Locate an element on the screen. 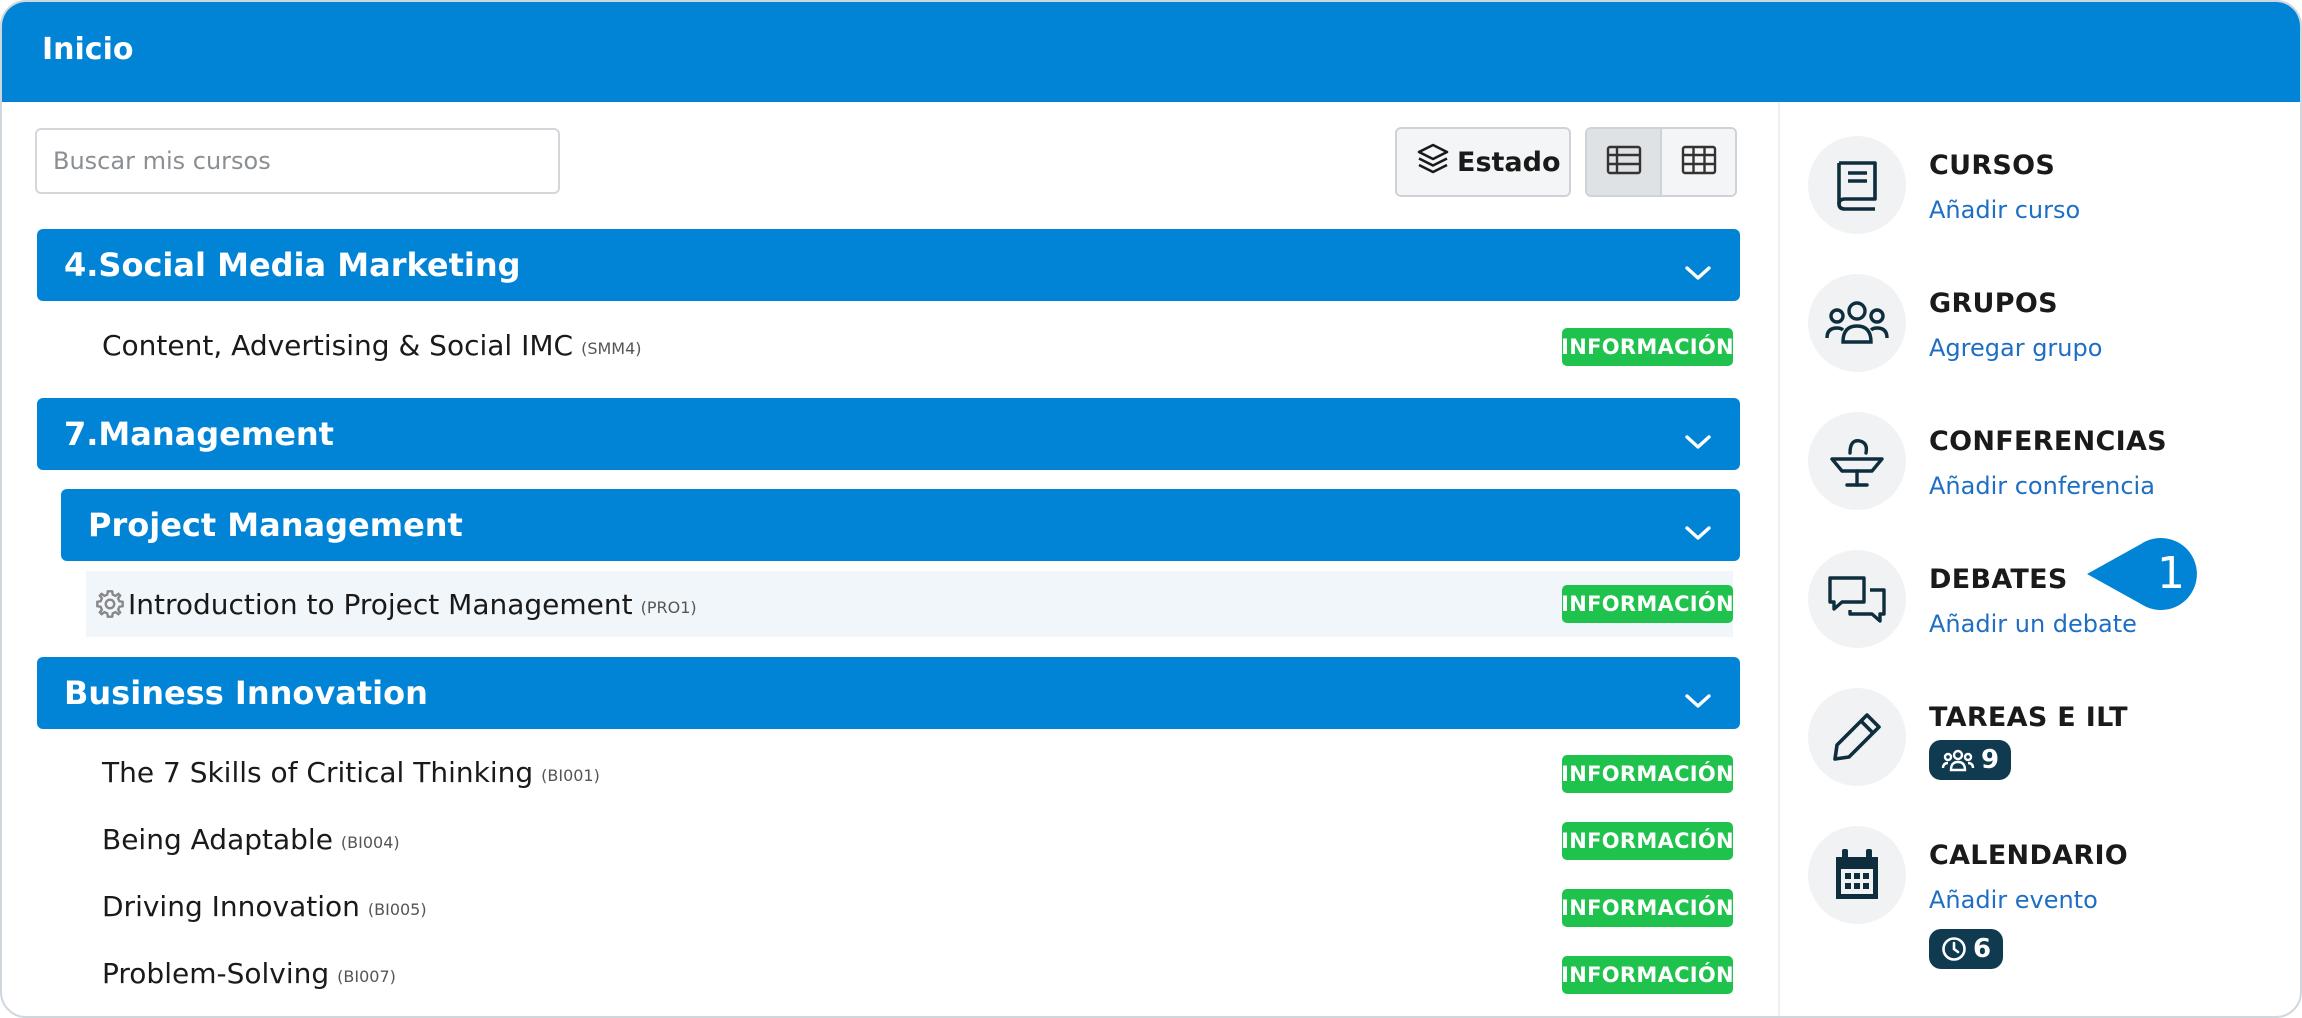  add-debate-link: Añadir un debate is located at coordinates (2033, 624).